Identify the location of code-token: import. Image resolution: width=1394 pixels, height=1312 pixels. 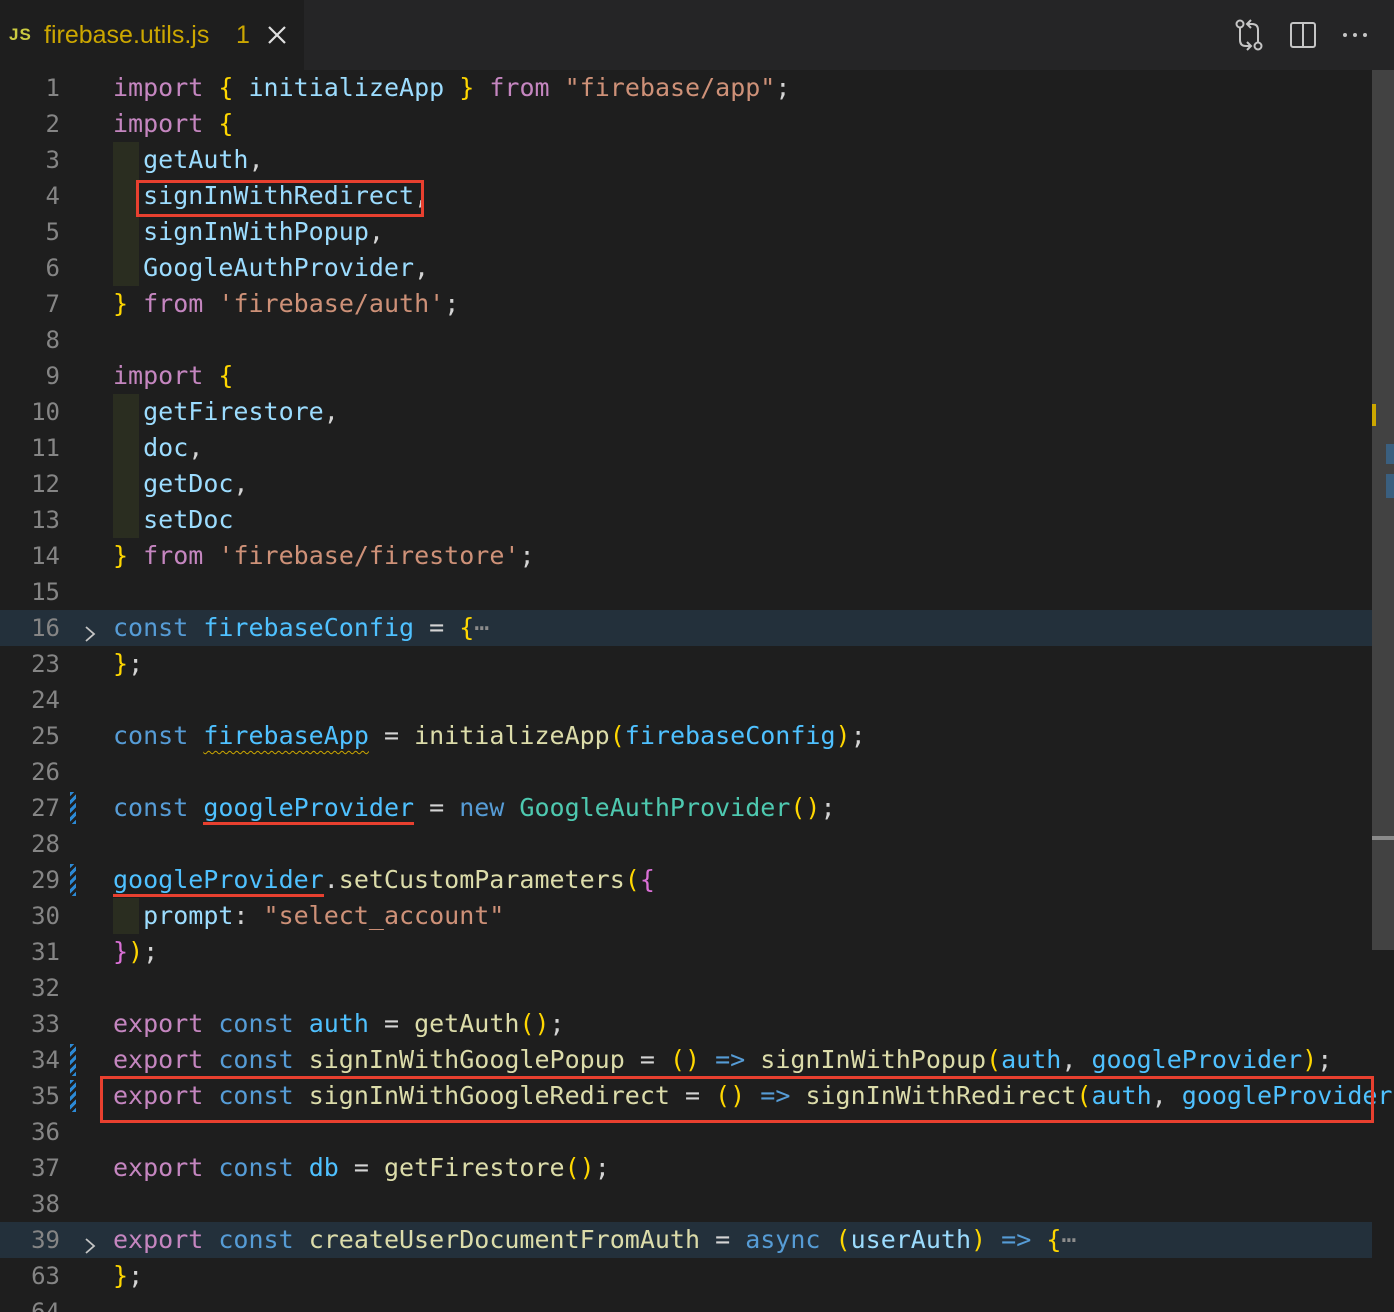
(158, 87).